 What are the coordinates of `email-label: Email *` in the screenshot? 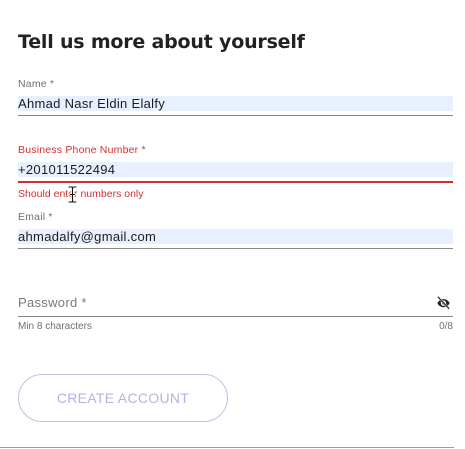 It's located at (35, 217).